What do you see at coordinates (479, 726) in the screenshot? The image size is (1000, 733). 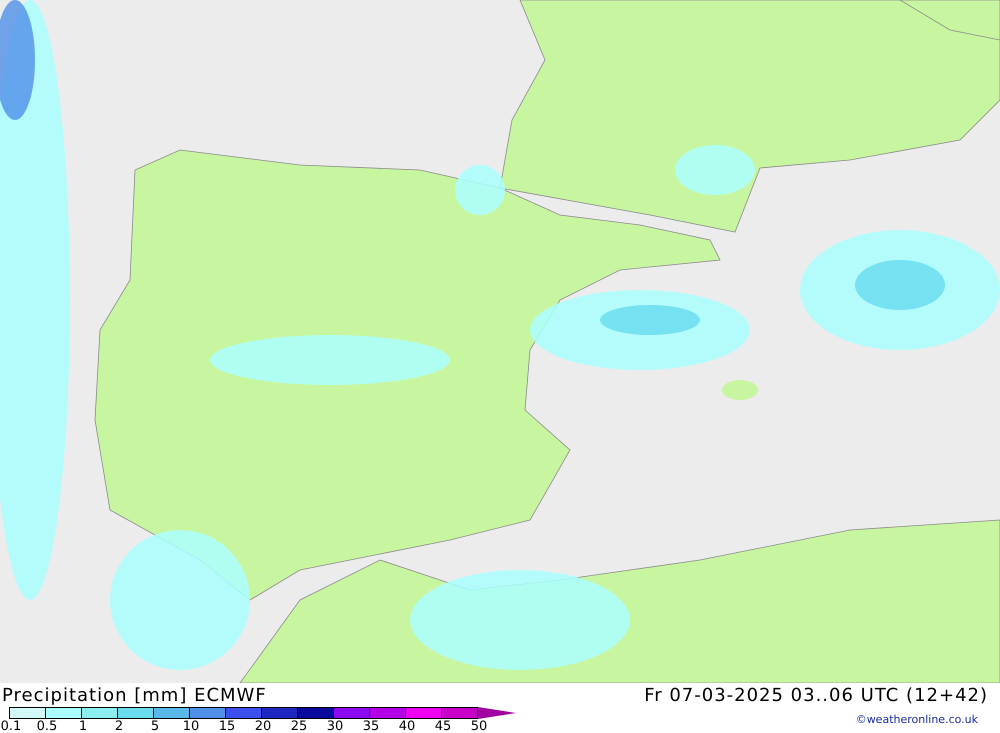 I see `scale-label: 50` at bounding box center [479, 726].